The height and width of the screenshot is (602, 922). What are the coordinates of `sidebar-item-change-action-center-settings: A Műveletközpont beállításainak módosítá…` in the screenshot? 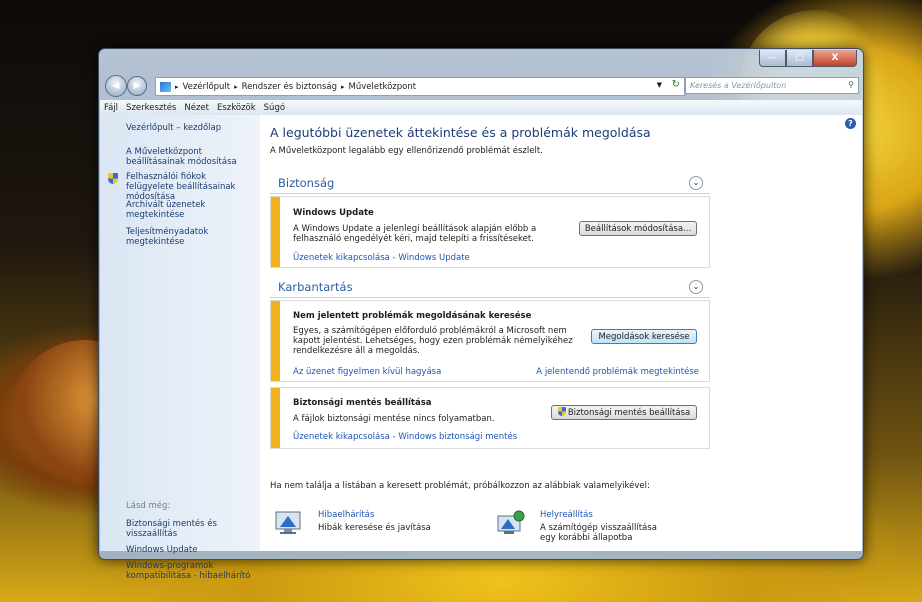 It's located at (182, 157).